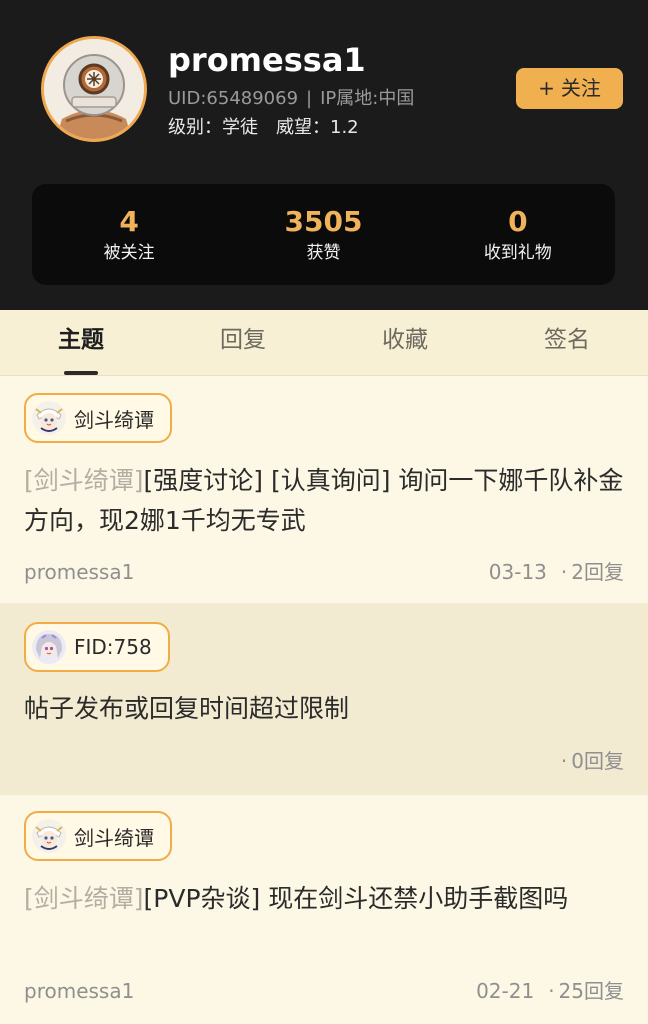 Image resolution: width=648 pixels, height=1024 pixels. What do you see at coordinates (405, 342) in the screenshot?
I see `tab-favorites: 收藏` at bounding box center [405, 342].